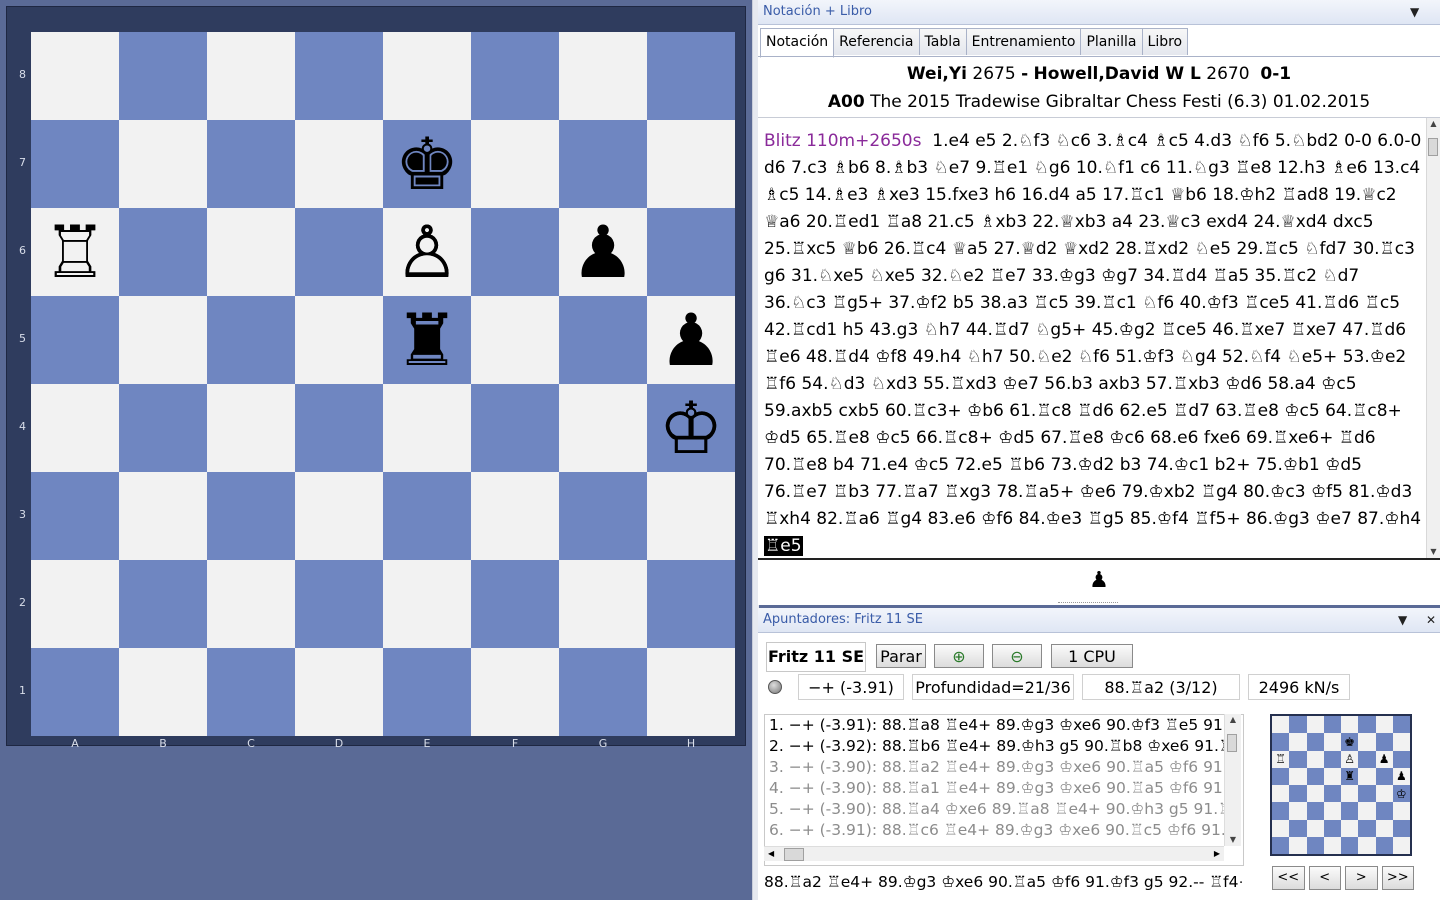 Image resolution: width=1440 pixels, height=900 pixels. What do you see at coordinates (603, 604) in the screenshot?
I see `square-g2` at bounding box center [603, 604].